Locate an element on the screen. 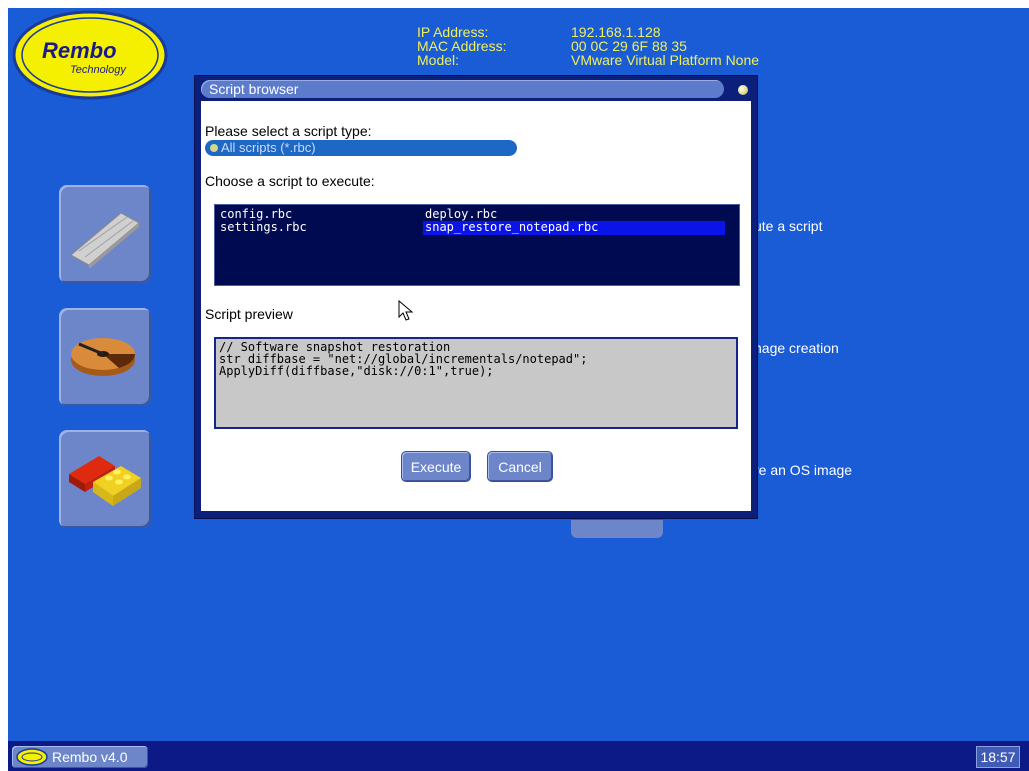  radio-dot-icon is located at coordinates (214, 148).